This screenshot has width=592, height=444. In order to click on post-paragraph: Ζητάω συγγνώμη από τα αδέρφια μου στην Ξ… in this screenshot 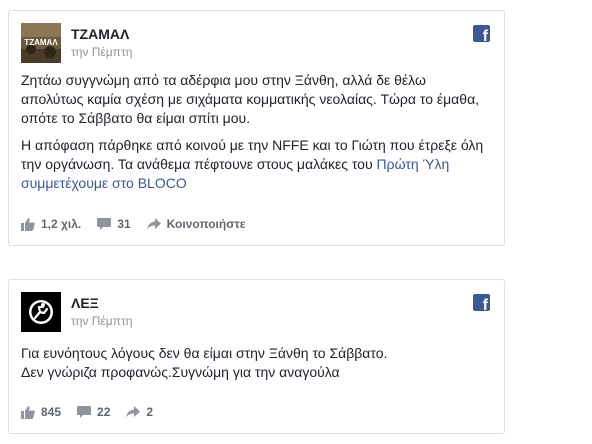, I will do `click(250, 99)`.